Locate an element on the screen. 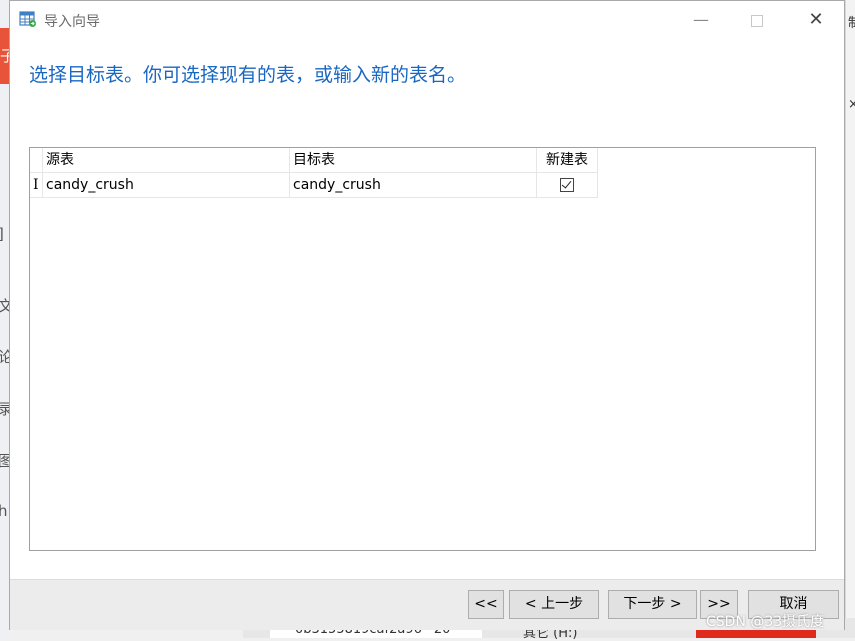 Image resolution: width=855 pixels, height=641 pixels. target-table-cell: candy_crush is located at coordinates (413, 185).